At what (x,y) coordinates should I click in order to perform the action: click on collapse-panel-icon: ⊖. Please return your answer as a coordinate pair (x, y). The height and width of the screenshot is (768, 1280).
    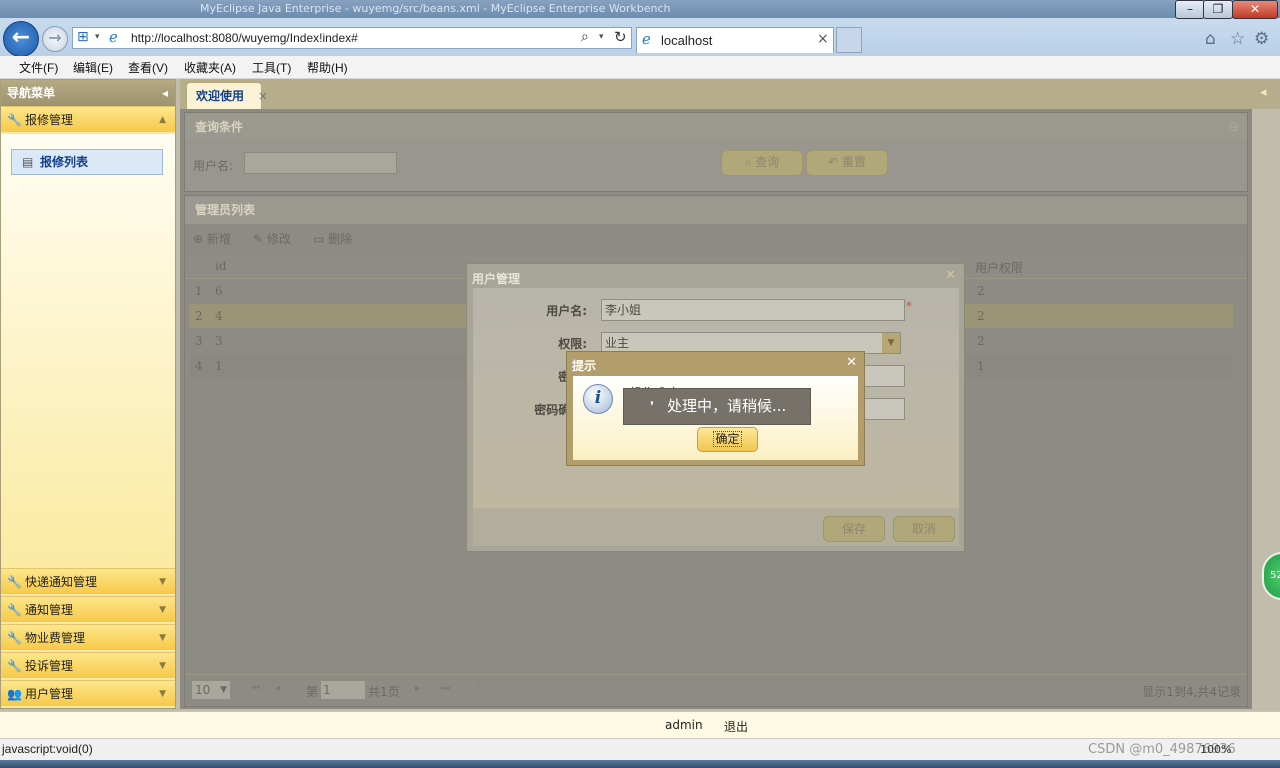
    Looking at the image, I should click on (1233, 127).